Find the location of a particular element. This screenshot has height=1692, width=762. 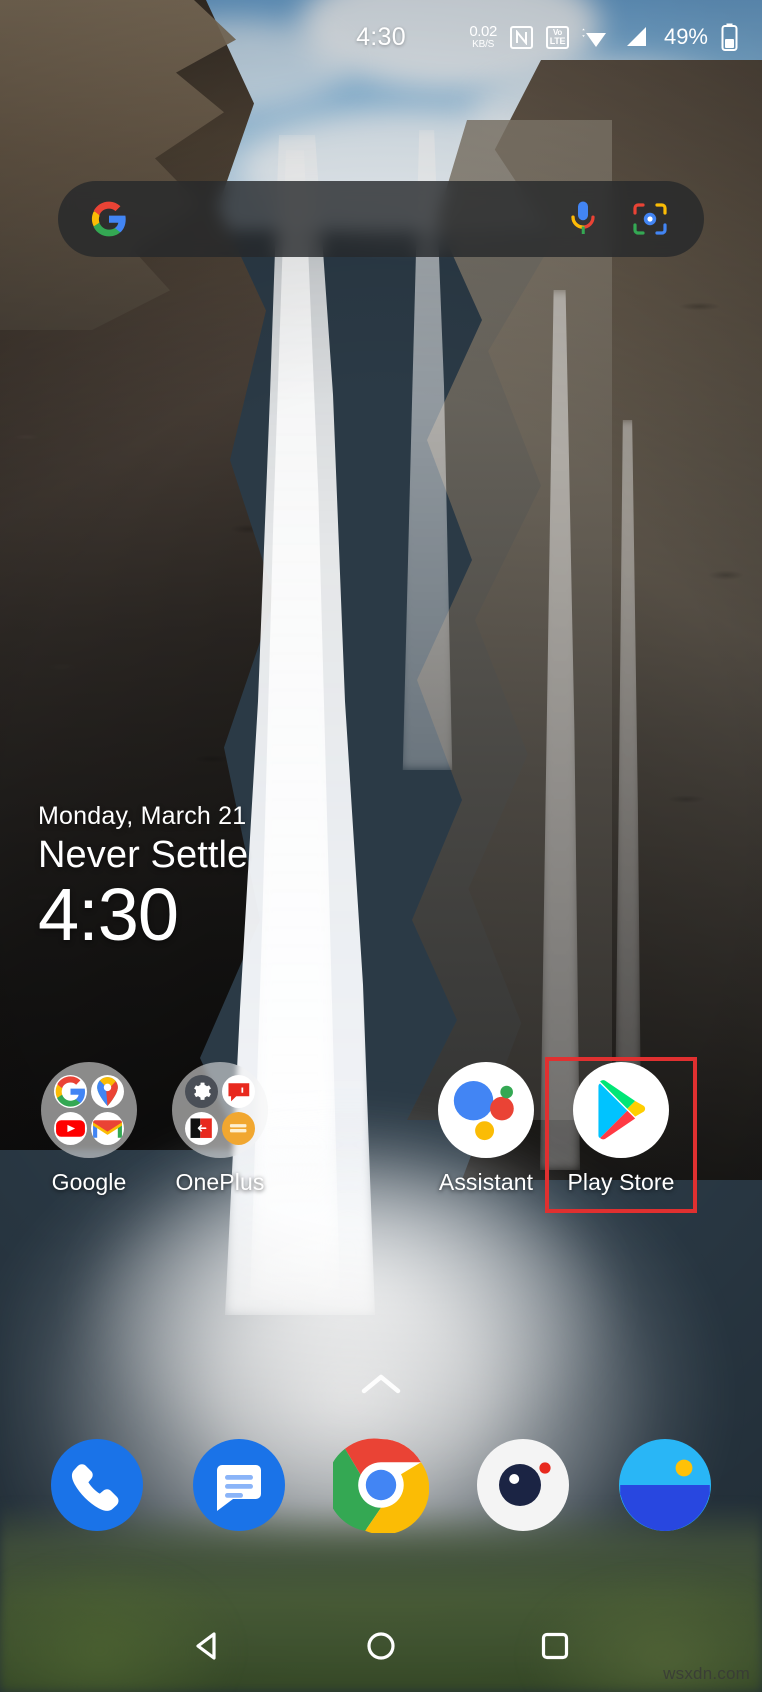

dock-icon-messages is located at coordinates (239, 1485).